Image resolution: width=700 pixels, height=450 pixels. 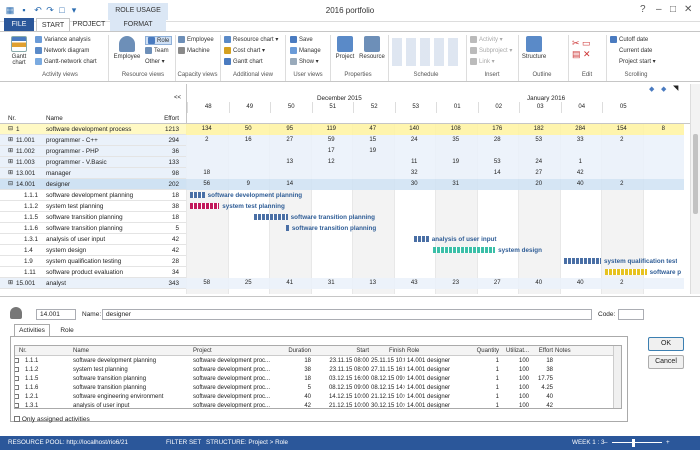 I want to click on table-column-header: Start, so click(x=342, y=351).